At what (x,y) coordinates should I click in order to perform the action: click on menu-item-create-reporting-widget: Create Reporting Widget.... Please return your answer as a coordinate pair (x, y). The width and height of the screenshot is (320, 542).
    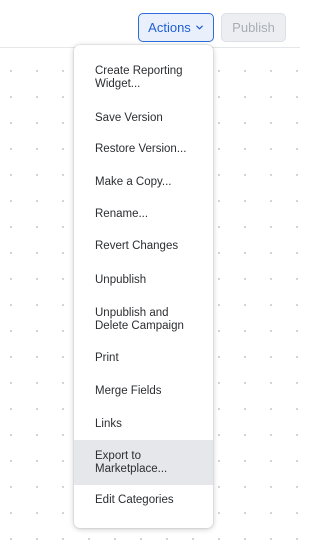
    Looking at the image, I should click on (143, 78).